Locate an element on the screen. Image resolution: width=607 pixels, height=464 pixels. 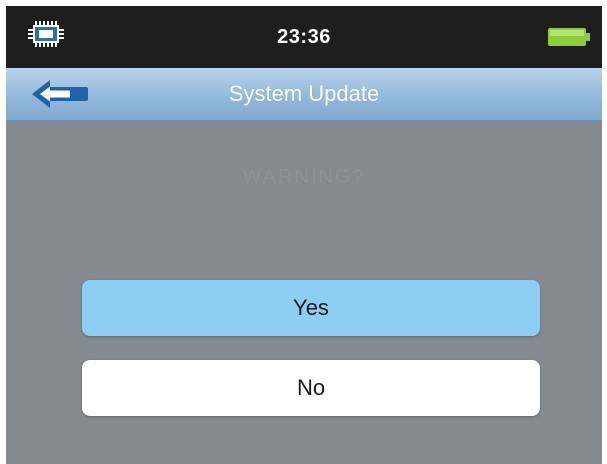
title-bar: System Update is located at coordinates (304, 94).